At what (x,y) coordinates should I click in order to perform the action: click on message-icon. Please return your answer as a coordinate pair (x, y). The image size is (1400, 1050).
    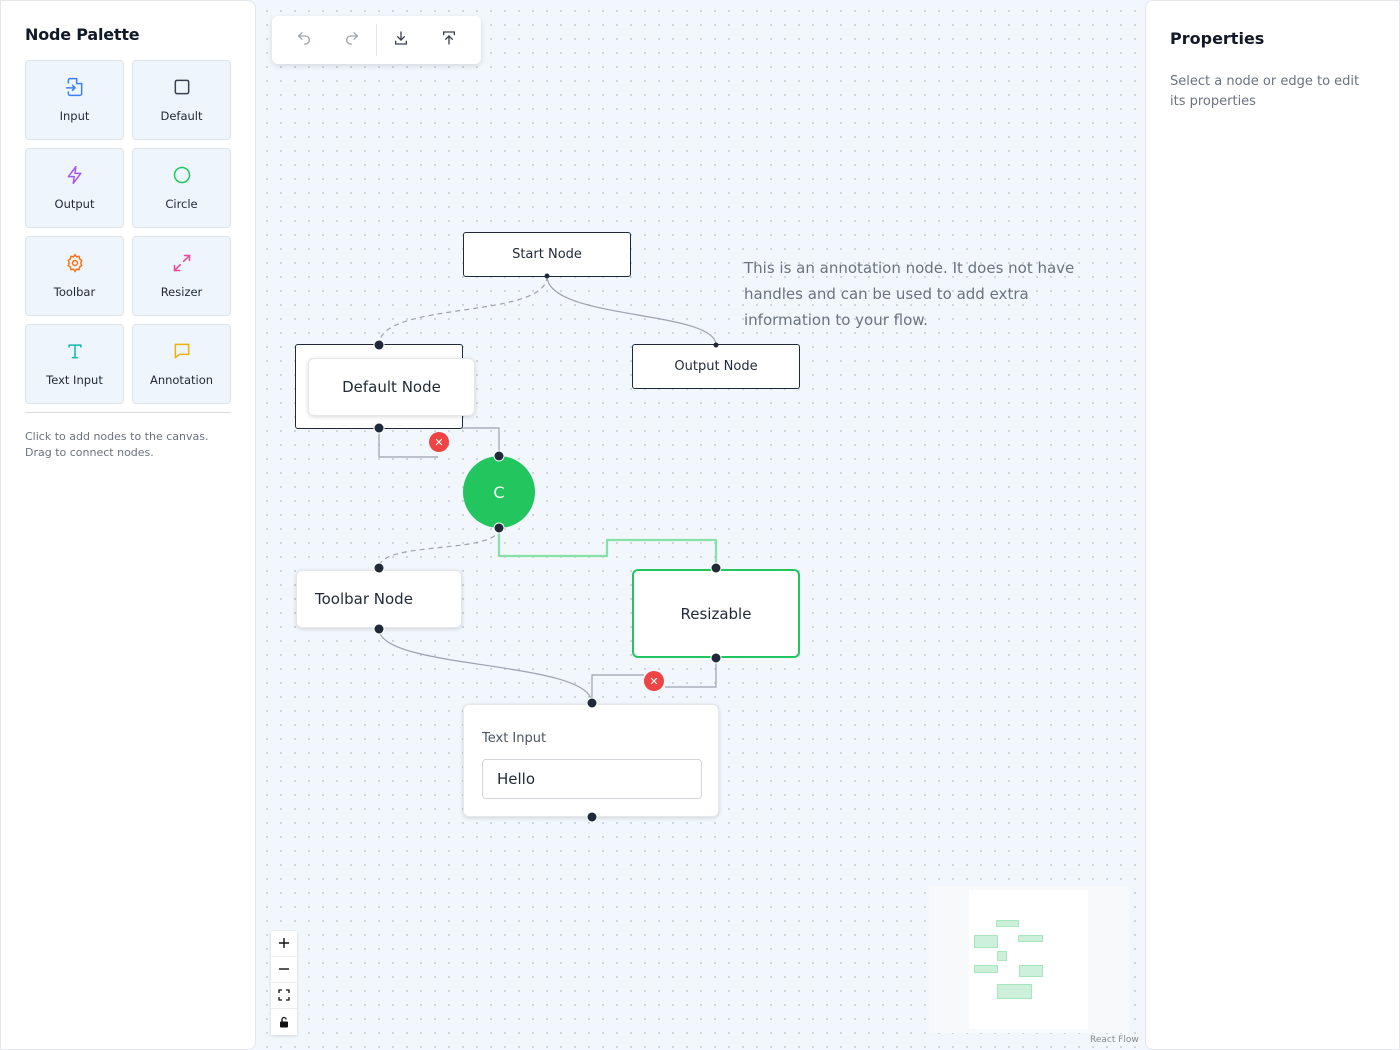
    Looking at the image, I should click on (182, 353).